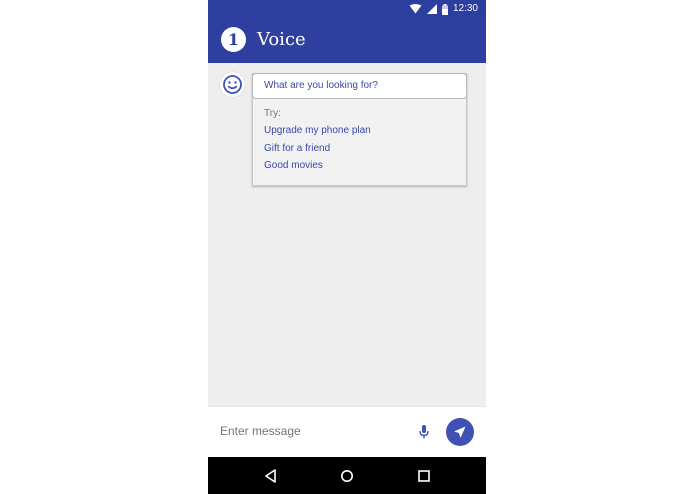  I want to click on message-input, so click(310, 431).